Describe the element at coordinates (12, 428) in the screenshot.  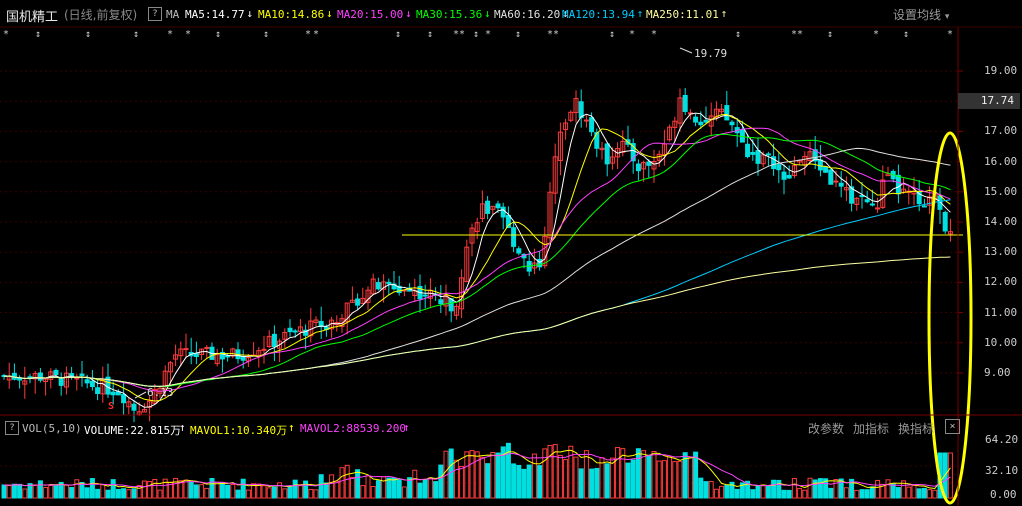
I see `vol-help-icon: ?` at that location.